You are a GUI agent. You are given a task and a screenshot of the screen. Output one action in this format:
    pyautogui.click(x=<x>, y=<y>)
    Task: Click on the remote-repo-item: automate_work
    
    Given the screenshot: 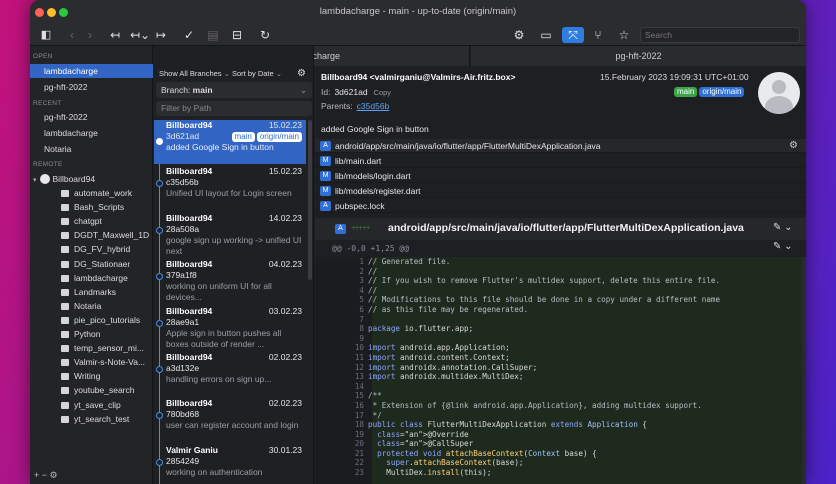 What is the action you would take?
    pyautogui.click(x=91, y=193)
    